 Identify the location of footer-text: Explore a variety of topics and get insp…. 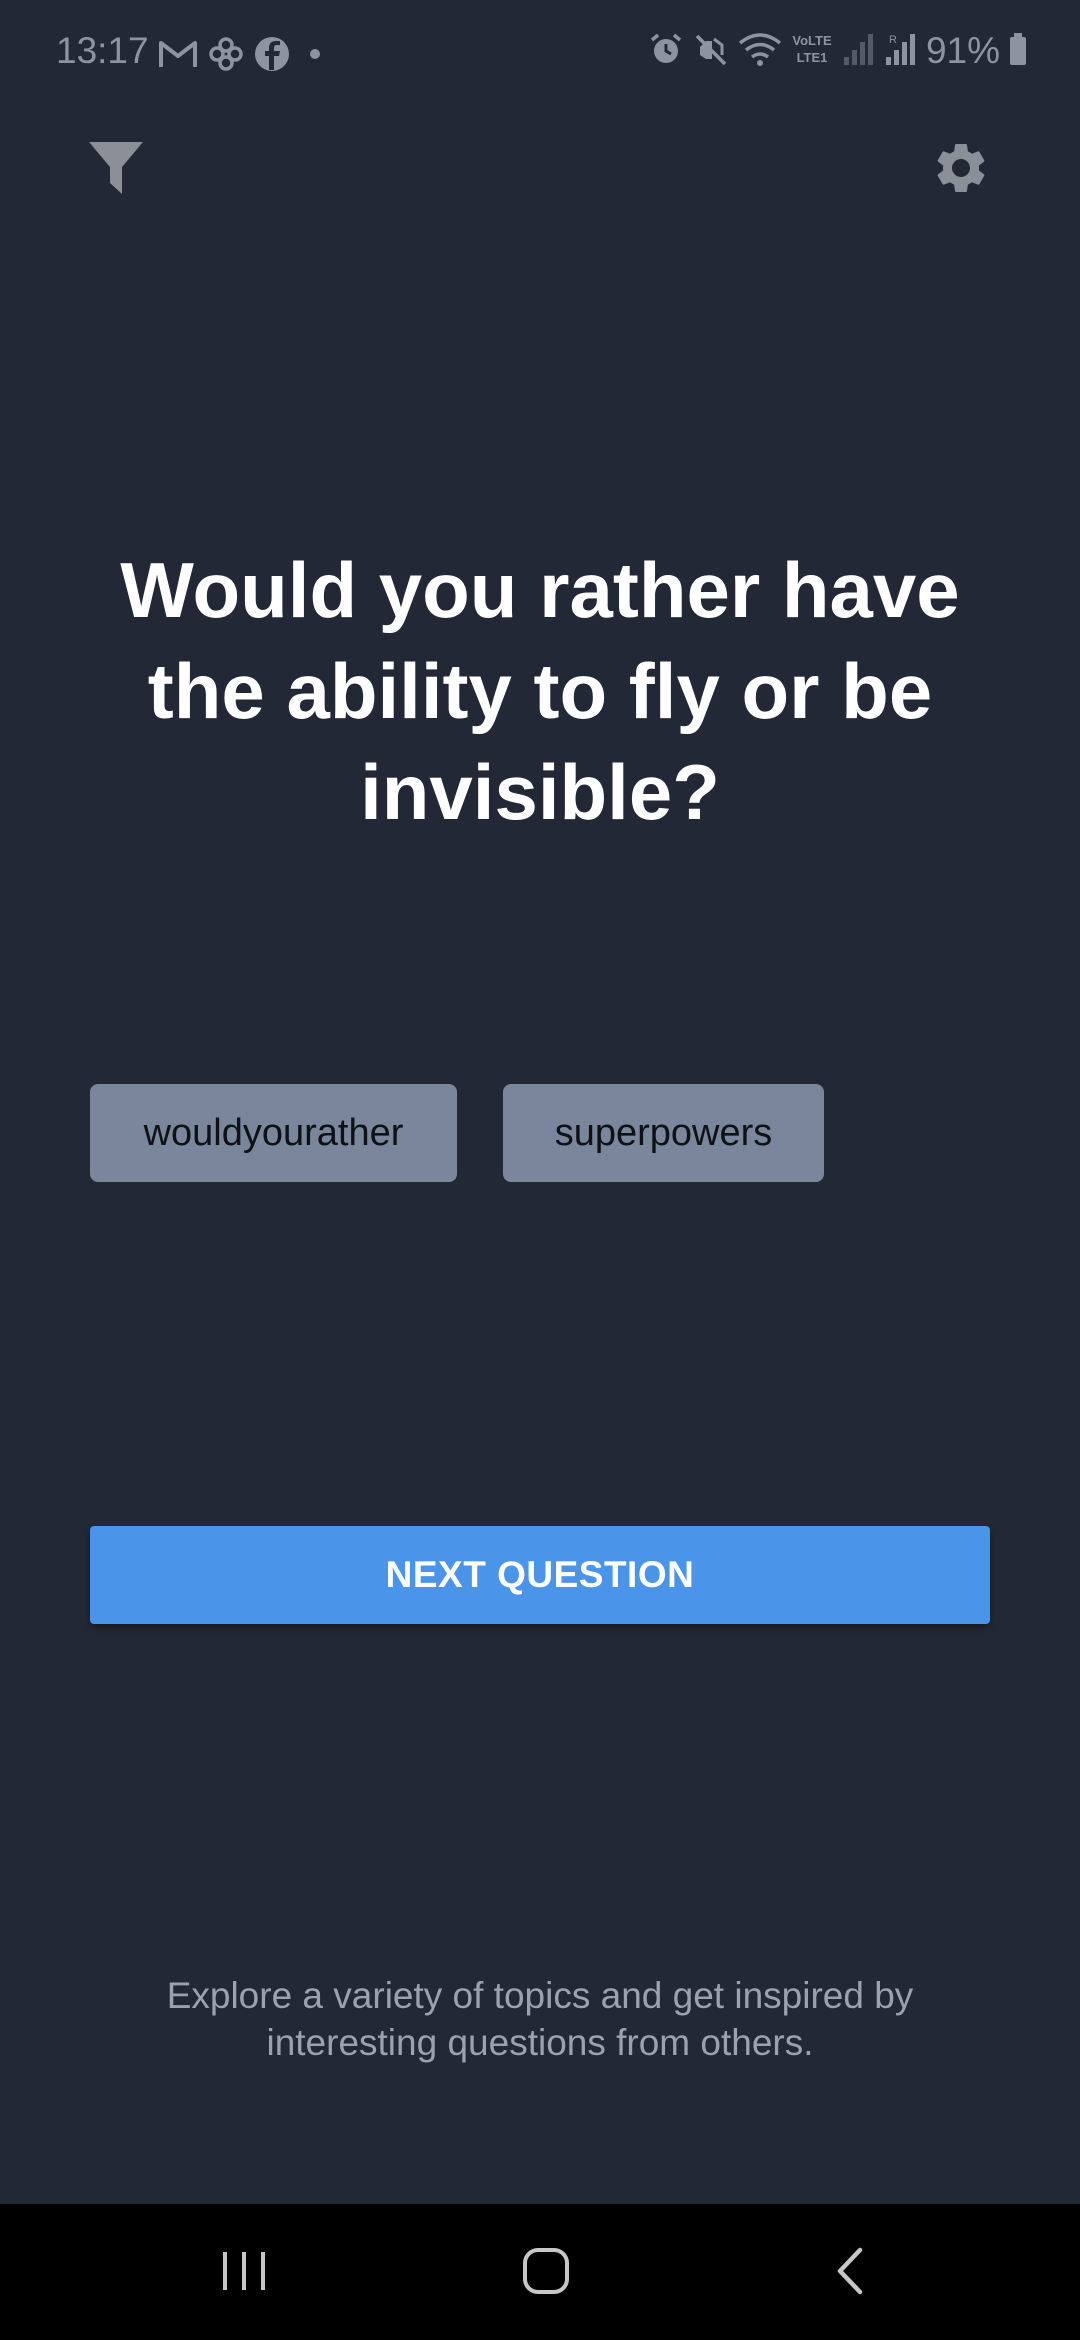
(540, 2019).